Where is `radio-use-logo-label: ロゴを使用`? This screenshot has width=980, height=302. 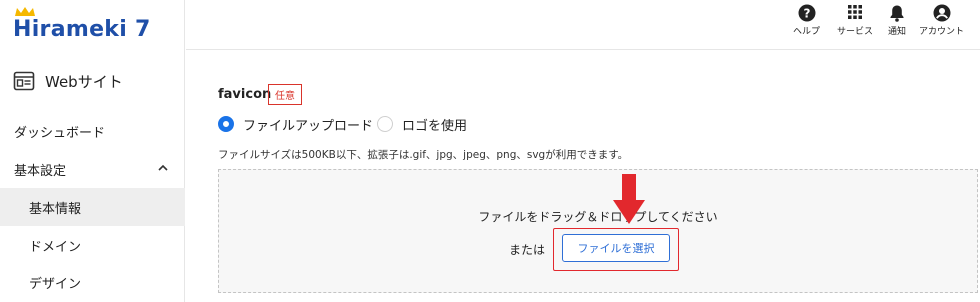 radio-use-logo-label: ロゴを使用 is located at coordinates (435, 126).